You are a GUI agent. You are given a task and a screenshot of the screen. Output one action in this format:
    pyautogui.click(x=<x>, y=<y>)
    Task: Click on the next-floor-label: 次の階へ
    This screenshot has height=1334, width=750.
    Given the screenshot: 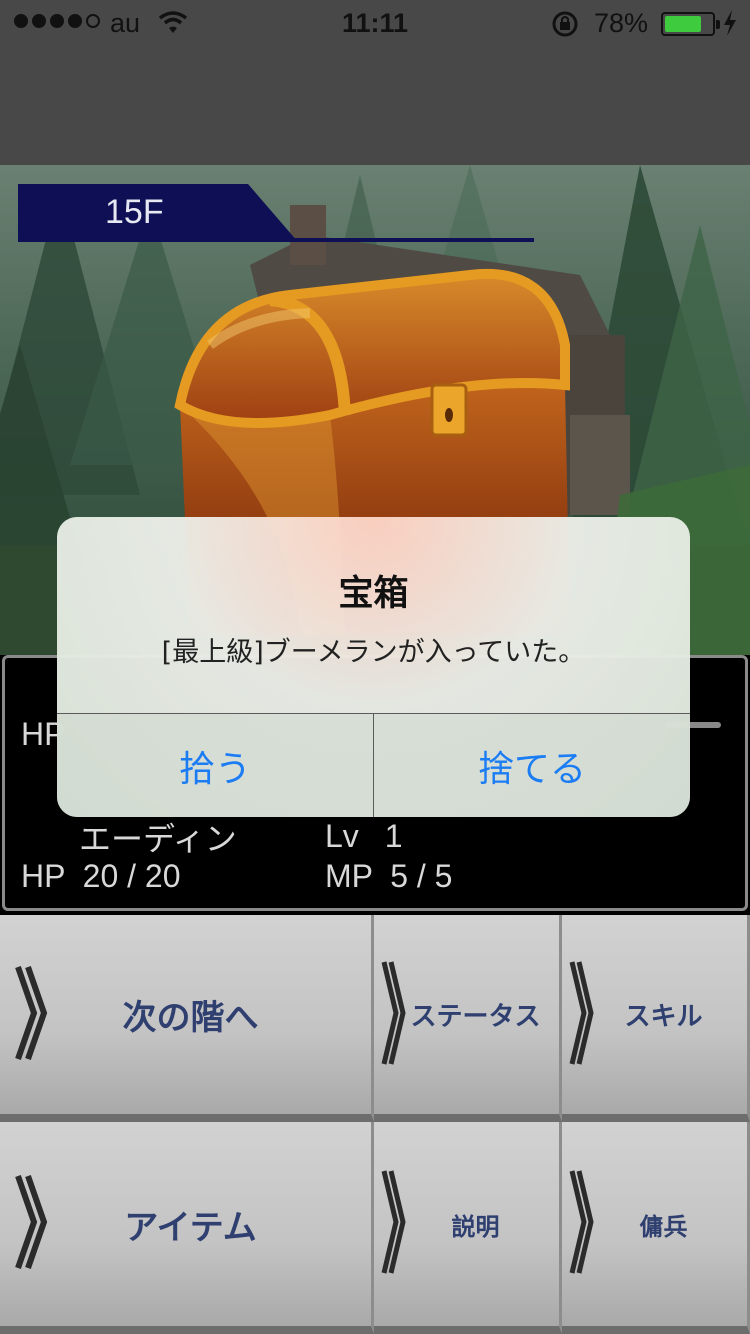 What is the action you would take?
    pyautogui.click(x=190, y=1018)
    